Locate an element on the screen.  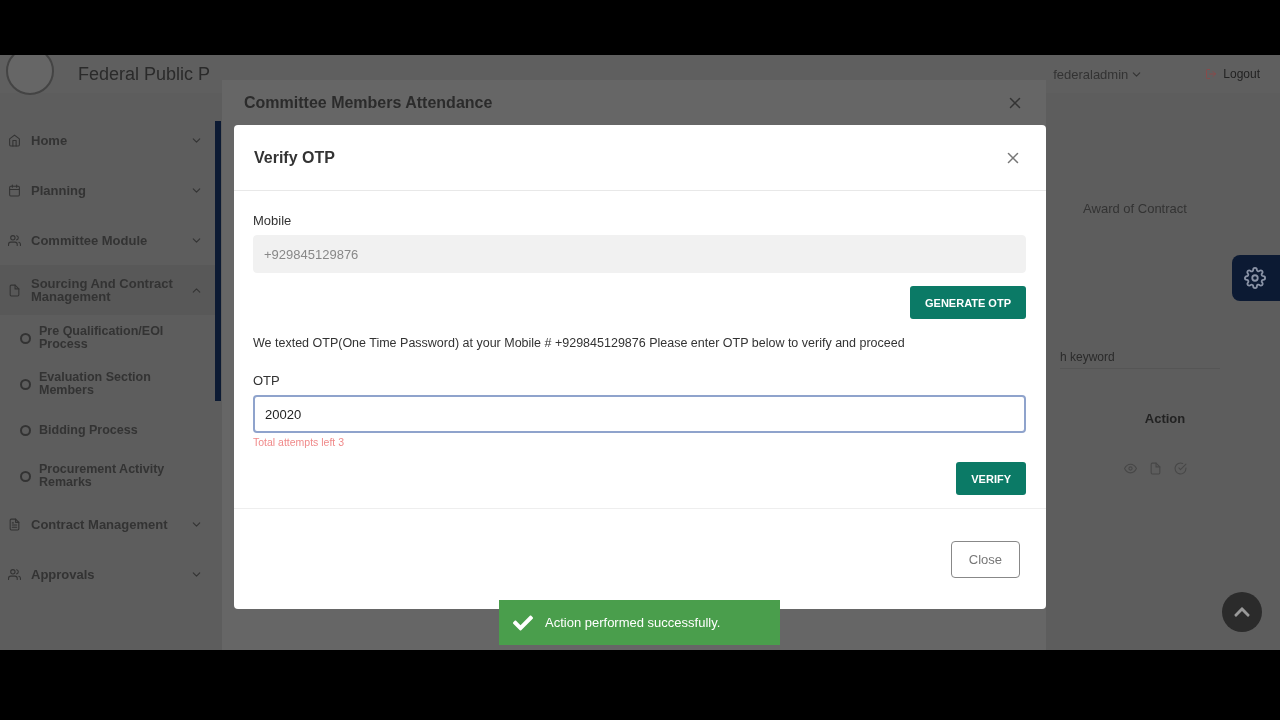
close-button: Close is located at coordinates (985, 559).